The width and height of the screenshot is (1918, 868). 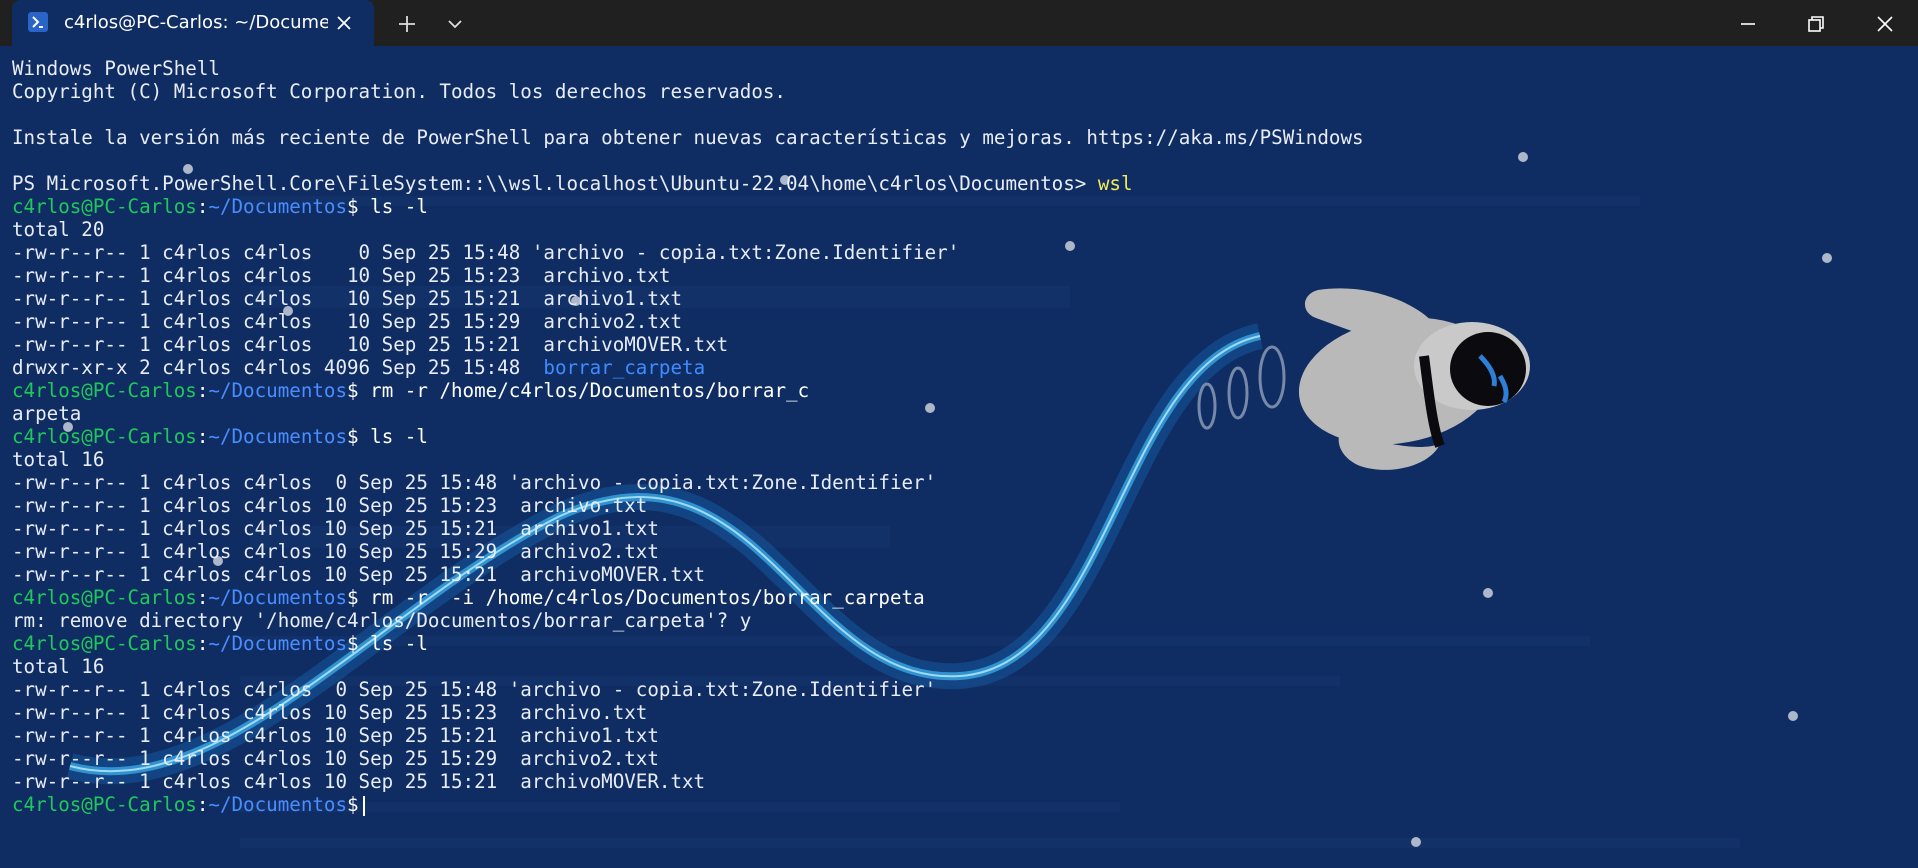 What do you see at coordinates (959, 23) in the screenshot?
I see `title-bar: c4rlos@PC-Carlos: ~/Documents` at bounding box center [959, 23].